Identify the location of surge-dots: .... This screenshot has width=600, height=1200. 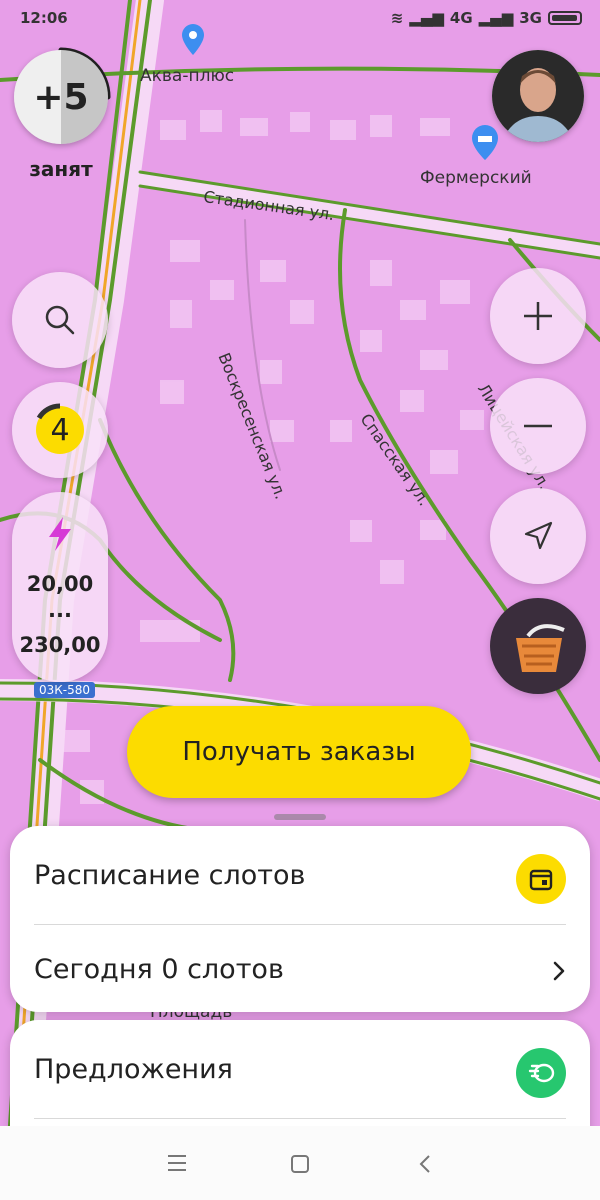
(60, 610).